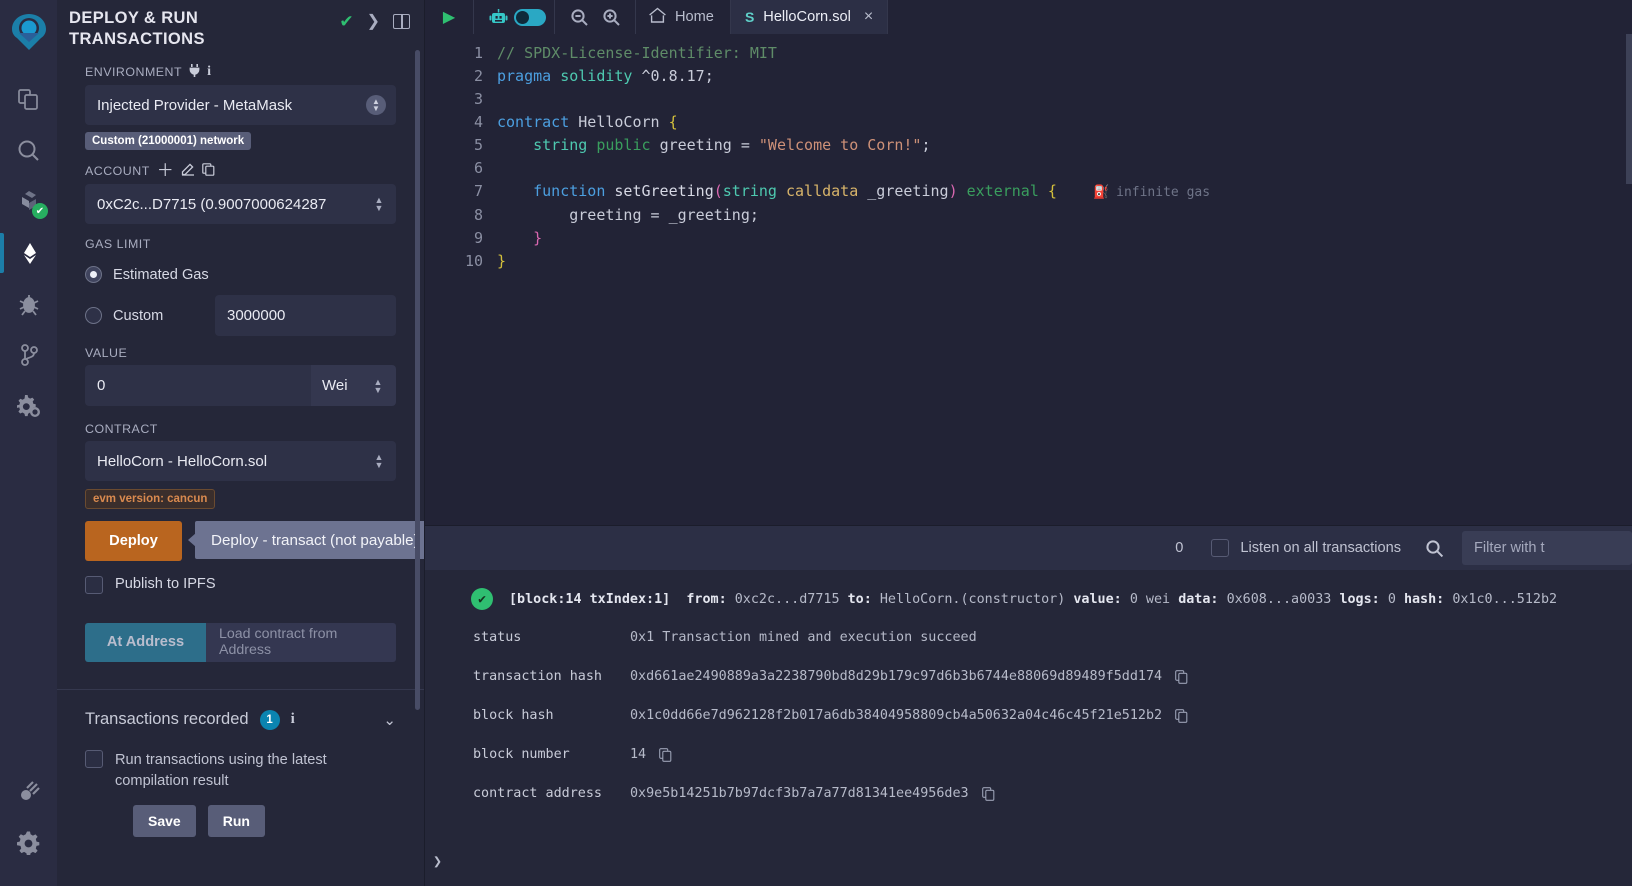  I want to click on ai-group, so click(514, 17).